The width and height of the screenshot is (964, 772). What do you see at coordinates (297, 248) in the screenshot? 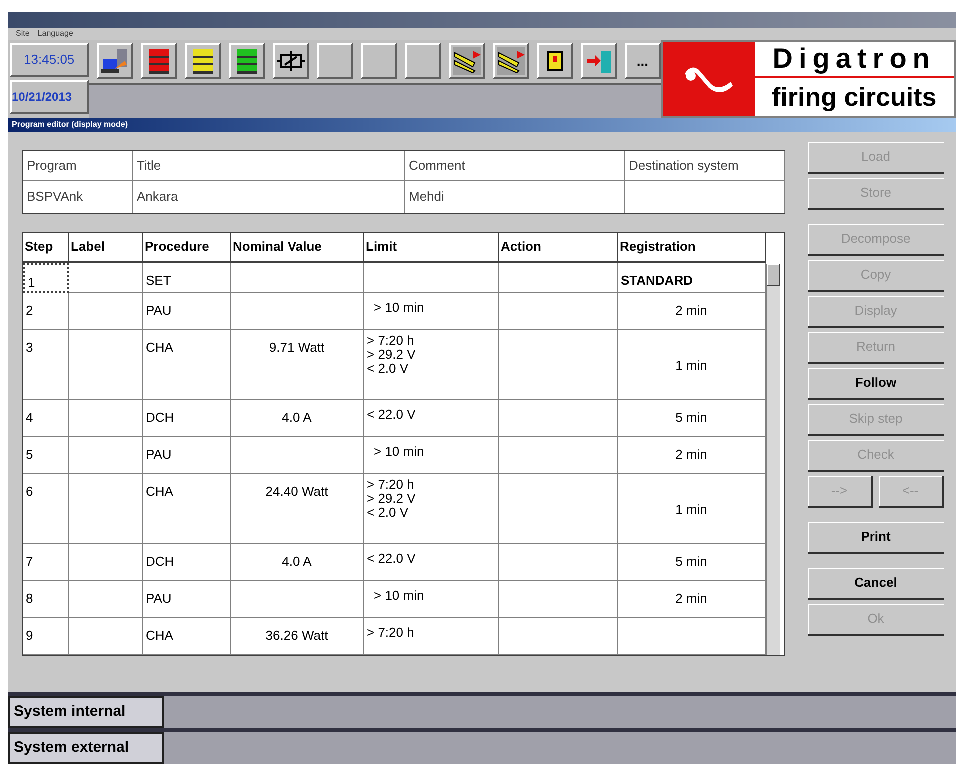
I see `column-header: Nominal Value` at bounding box center [297, 248].